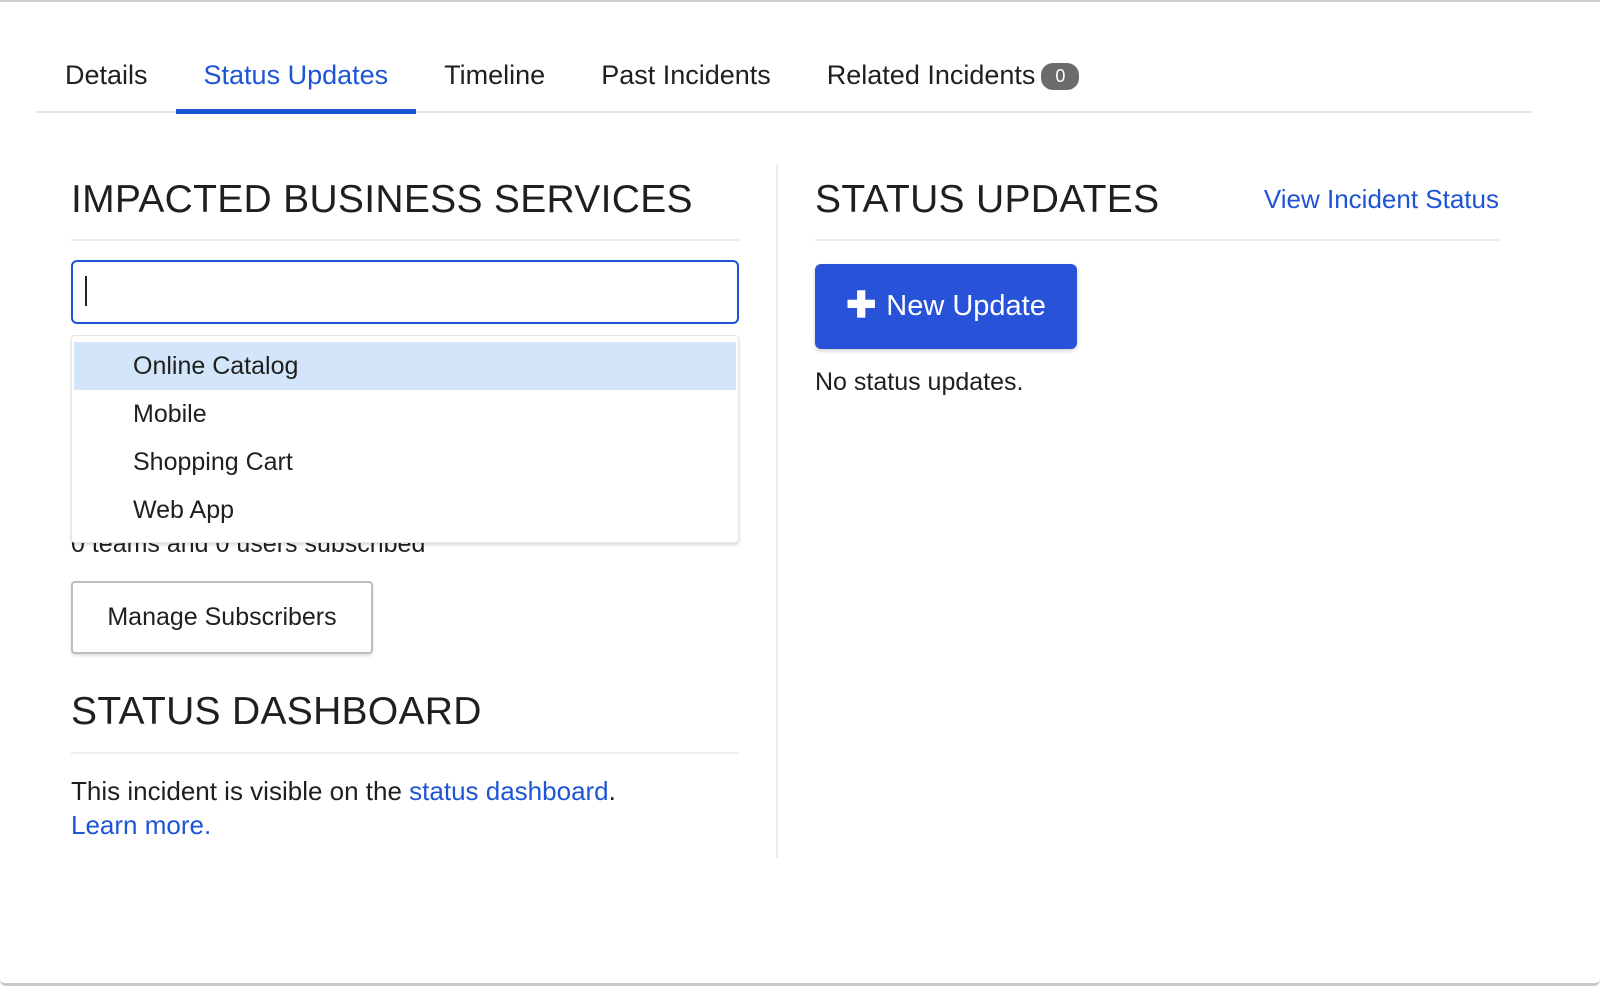  What do you see at coordinates (141, 825) in the screenshot?
I see `learn-more-link: Learn more.` at bounding box center [141, 825].